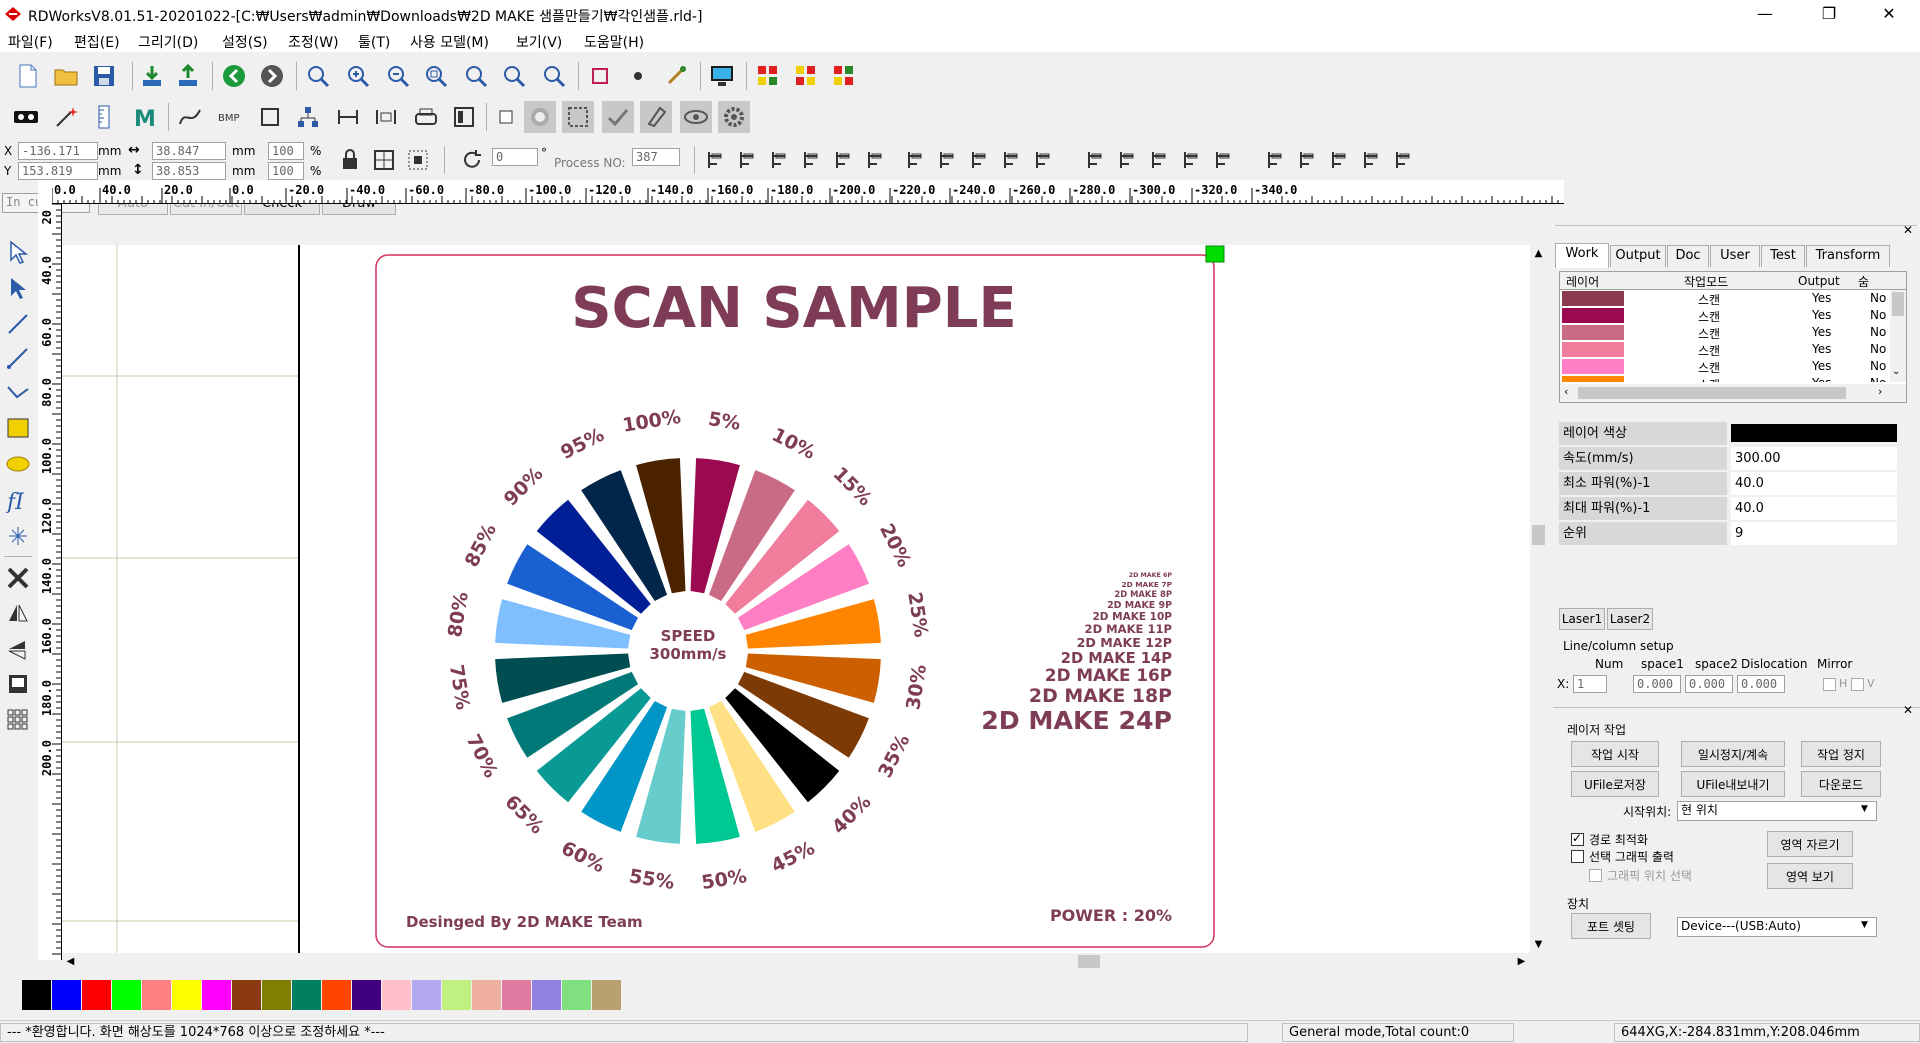  What do you see at coordinates (144, 117) in the screenshot?
I see `text-m-icon: M` at bounding box center [144, 117].